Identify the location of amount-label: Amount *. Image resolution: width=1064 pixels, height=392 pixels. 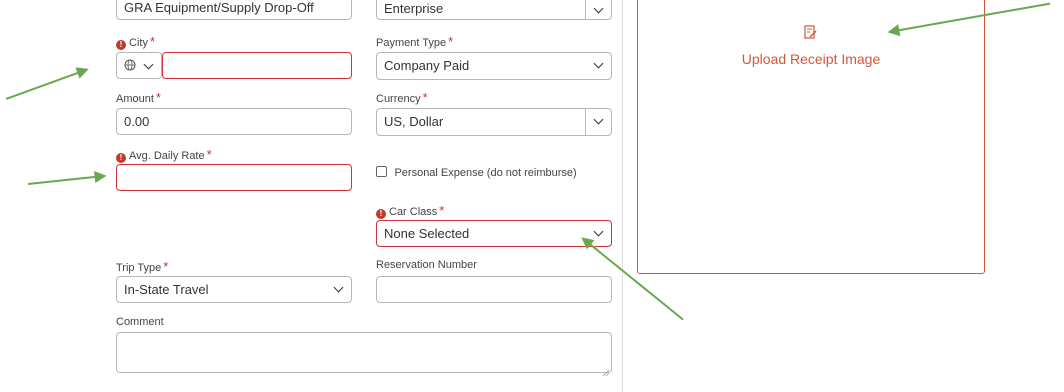
(138, 97).